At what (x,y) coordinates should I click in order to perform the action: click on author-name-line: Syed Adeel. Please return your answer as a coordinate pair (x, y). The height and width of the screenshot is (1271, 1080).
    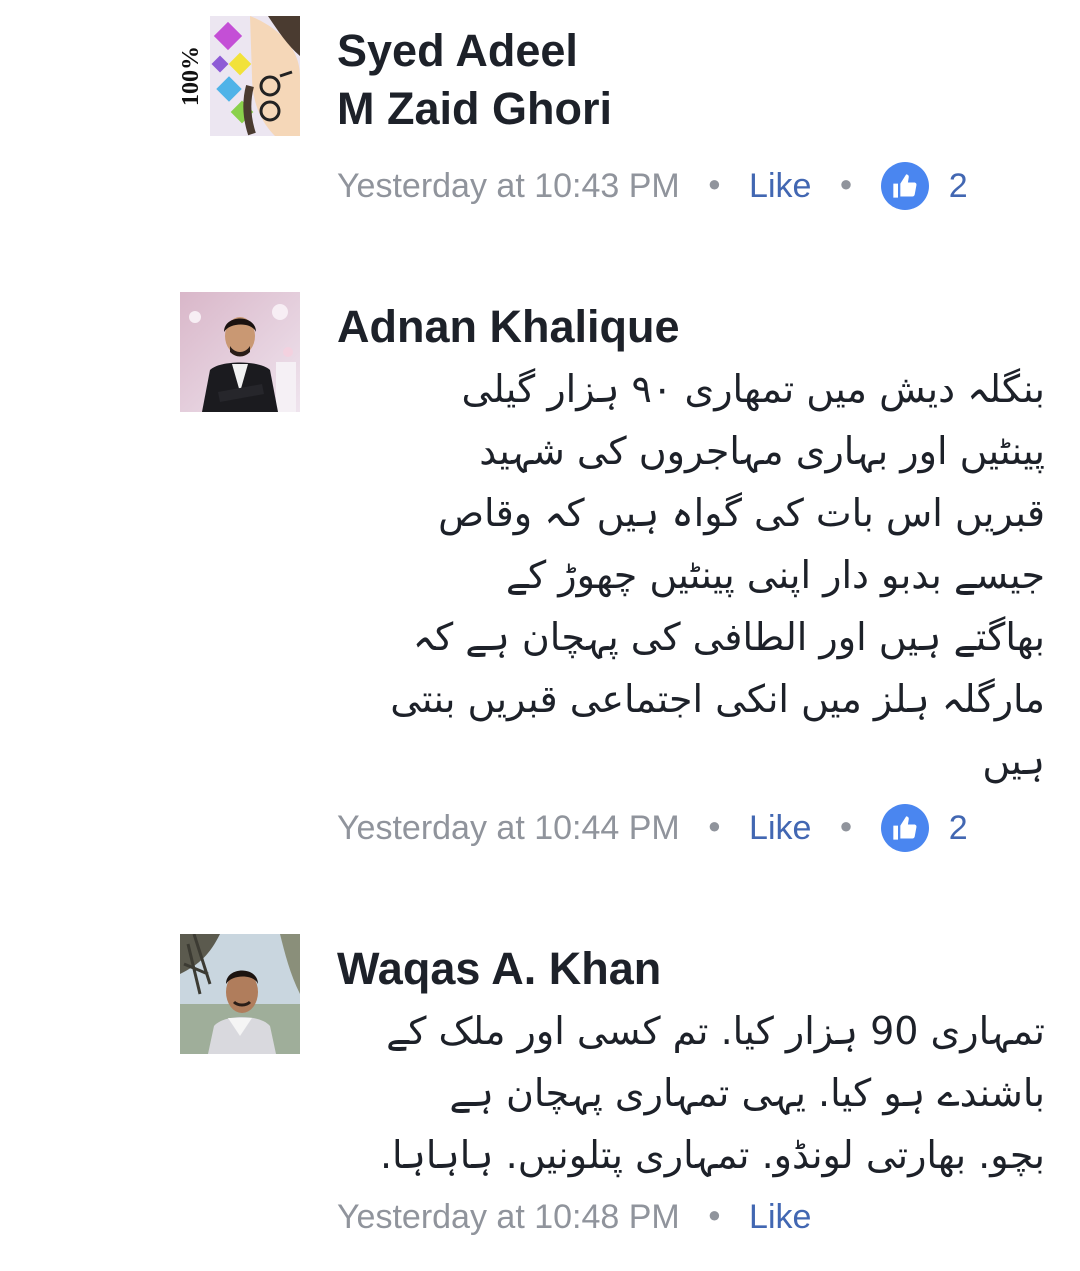
    Looking at the image, I should click on (457, 50).